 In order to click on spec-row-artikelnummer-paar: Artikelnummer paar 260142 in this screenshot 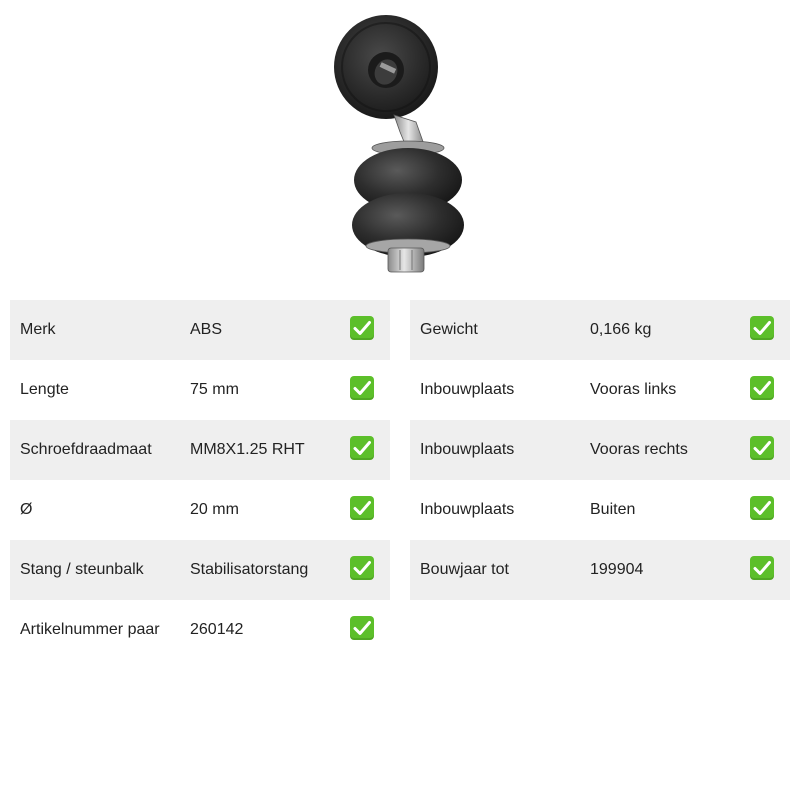, I will do `click(200, 630)`.